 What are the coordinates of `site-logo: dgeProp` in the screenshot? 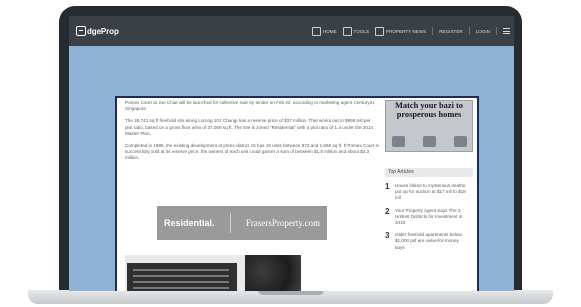 It's located at (97, 31).